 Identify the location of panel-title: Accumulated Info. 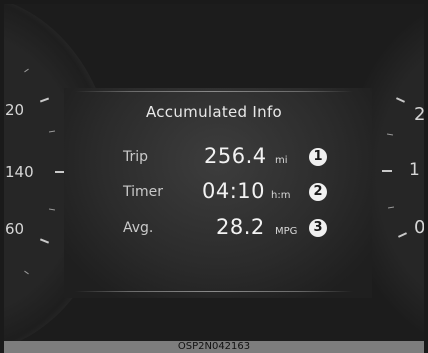
(214, 112).